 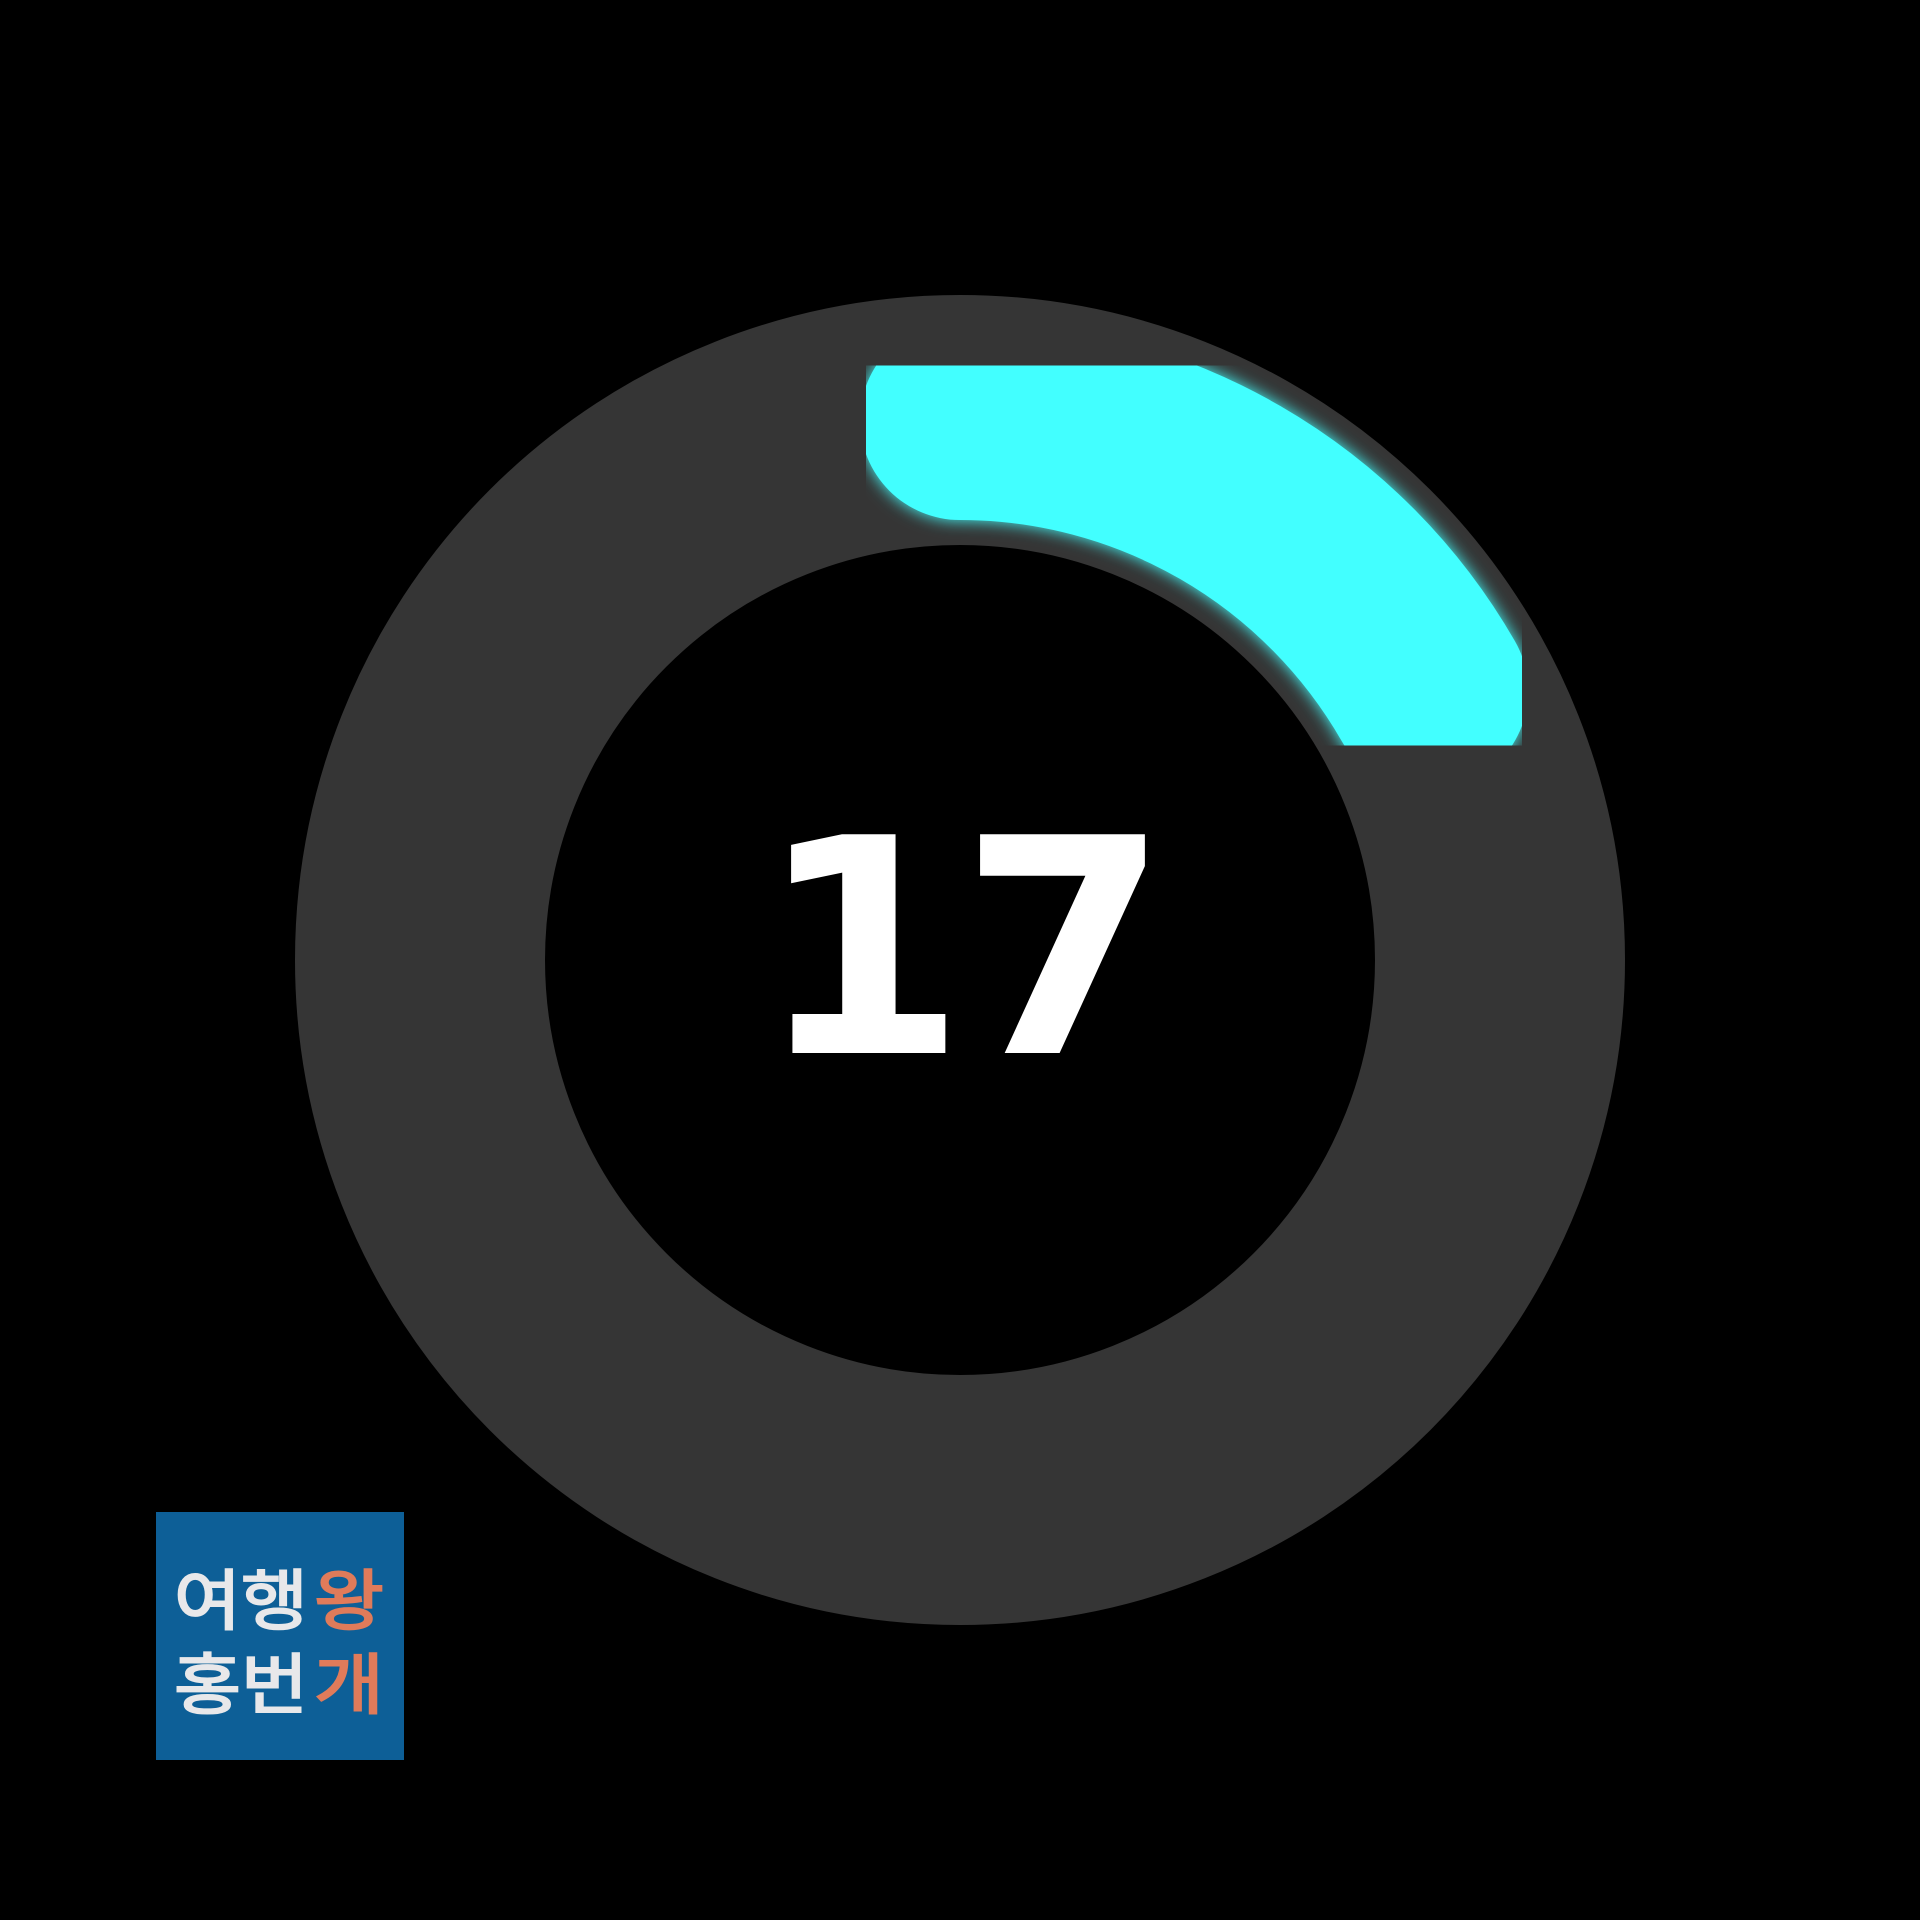 What do you see at coordinates (241, 1685) in the screenshot?
I see `svg-text: 홍번` at bounding box center [241, 1685].